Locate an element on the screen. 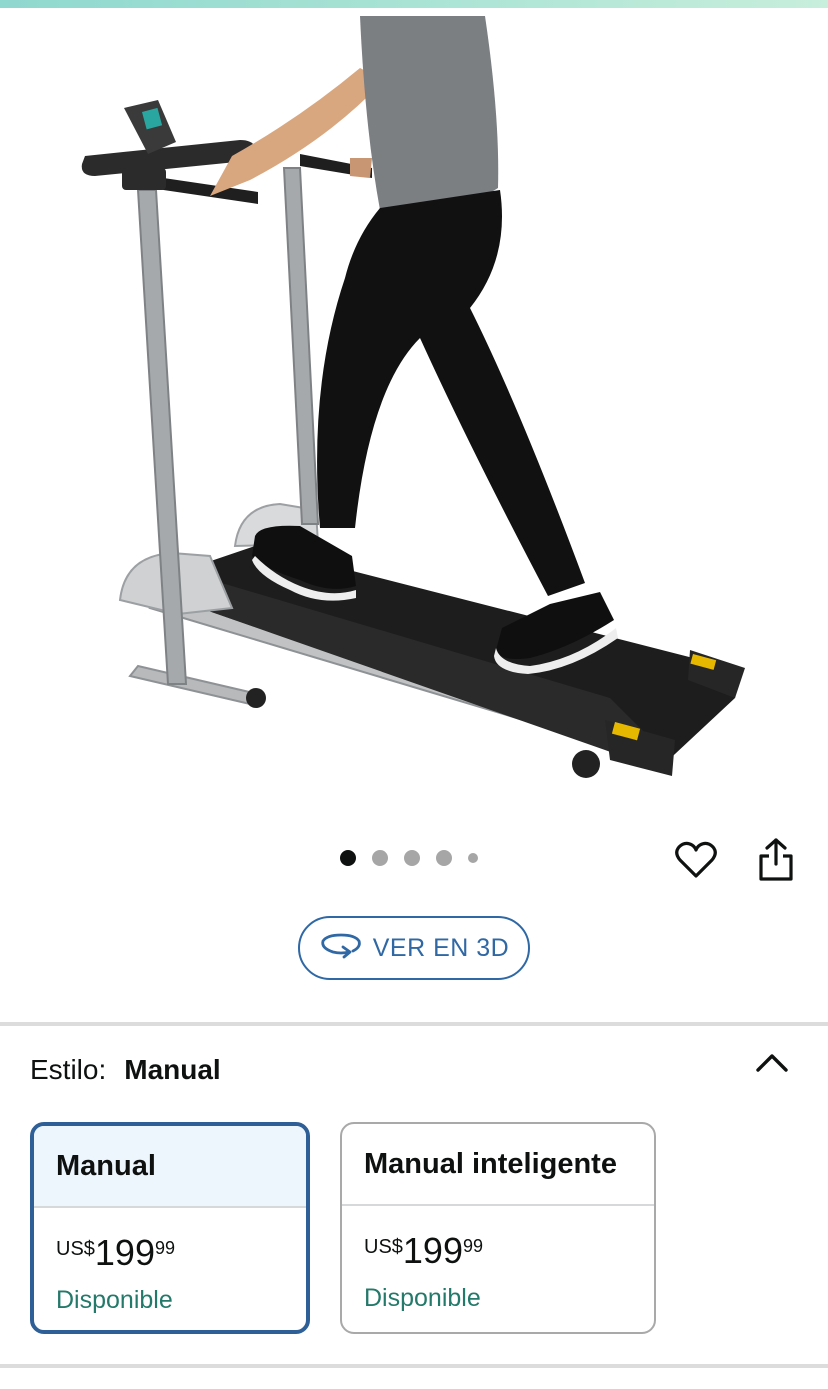  style-selected-value: Manual is located at coordinates (172, 1069).